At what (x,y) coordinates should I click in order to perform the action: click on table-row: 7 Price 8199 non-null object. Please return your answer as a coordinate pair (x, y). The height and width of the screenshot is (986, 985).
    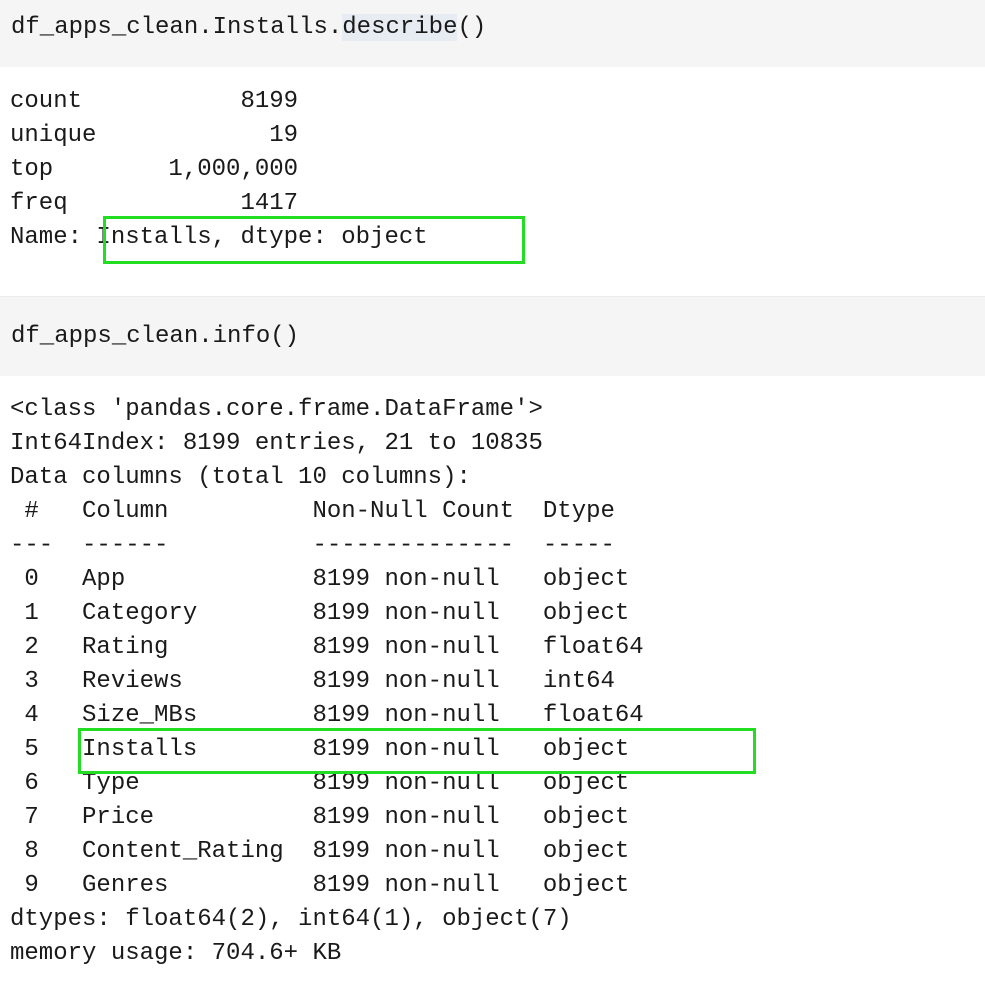
    Looking at the image, I should click on (327, 817).